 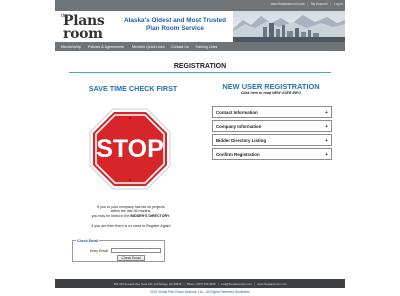 I want to click on site-logo: the Plans room, so click(x=87, y=27).